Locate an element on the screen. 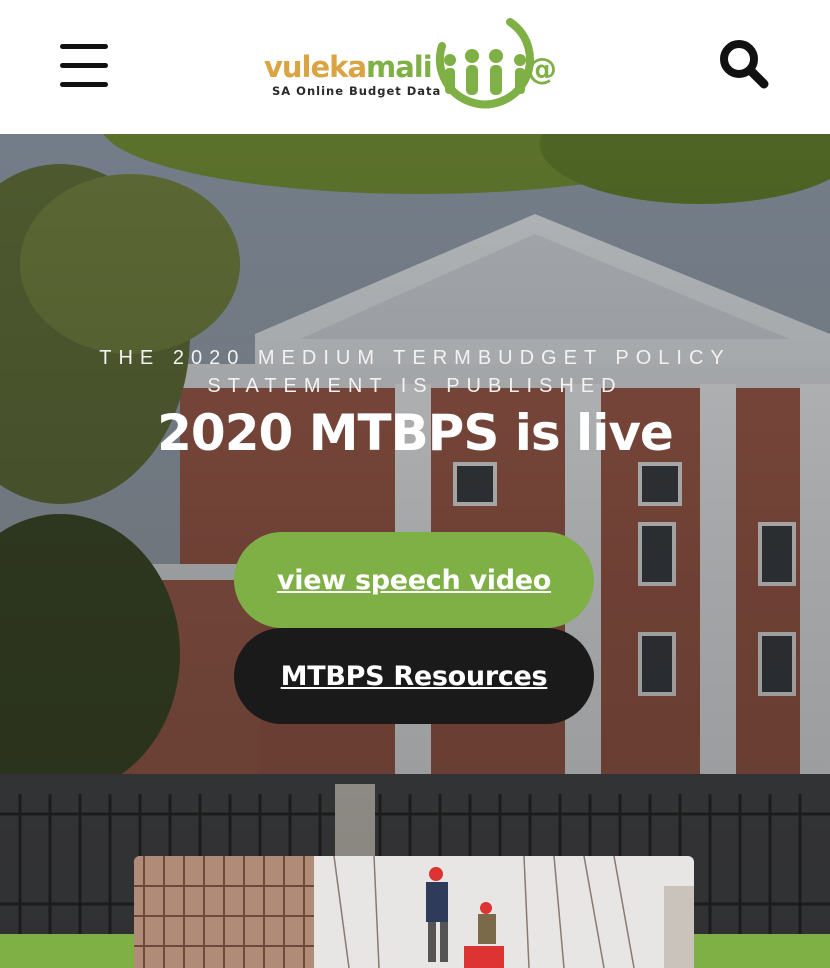 The image size is (830, 968). section-accent-left is located at coordinates (67, 951).